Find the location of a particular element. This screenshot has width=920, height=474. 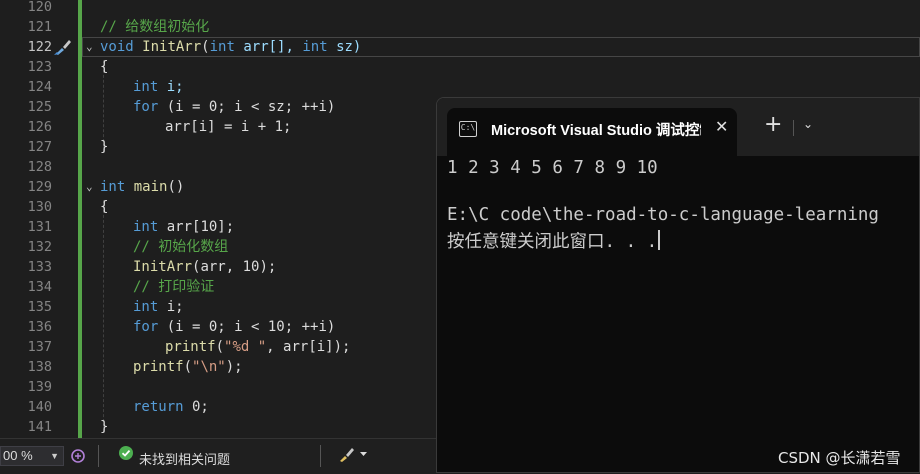

code-line-136: for (i = 0; i < 10; ++i) is located at coordinates (234, 327).